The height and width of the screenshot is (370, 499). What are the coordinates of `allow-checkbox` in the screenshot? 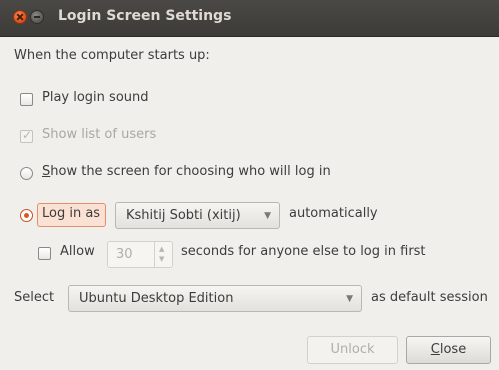 It's located at (44, 253).